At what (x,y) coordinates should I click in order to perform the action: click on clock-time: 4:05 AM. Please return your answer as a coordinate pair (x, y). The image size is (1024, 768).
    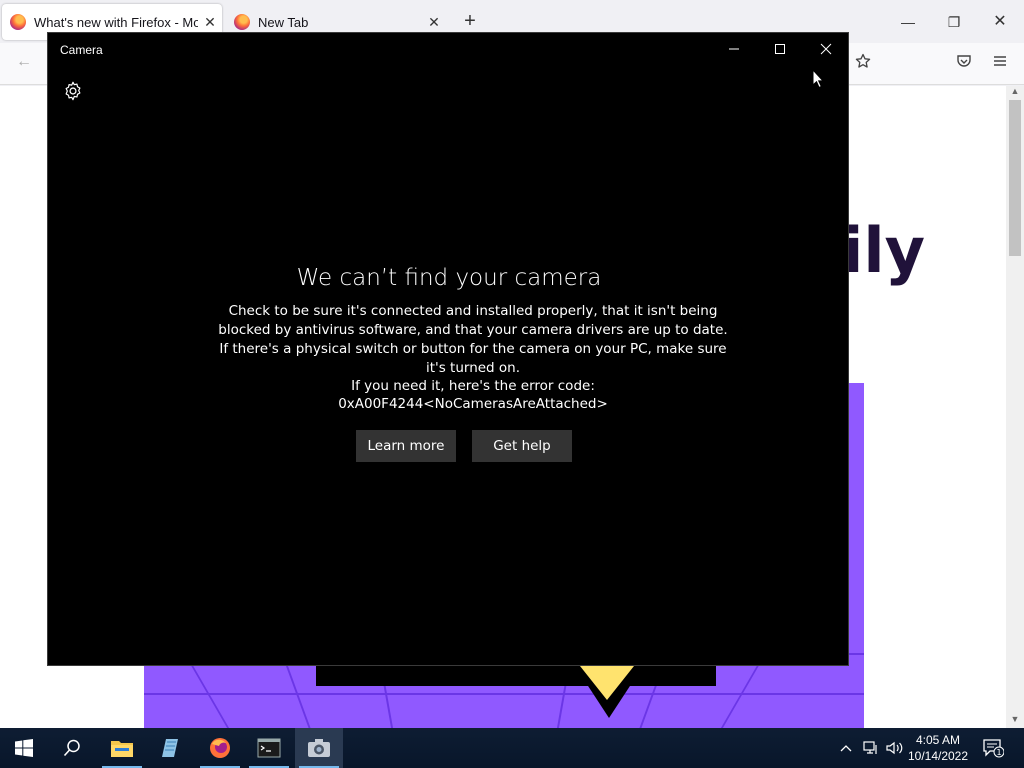
    Looking at the image, I should click on (938, 740).